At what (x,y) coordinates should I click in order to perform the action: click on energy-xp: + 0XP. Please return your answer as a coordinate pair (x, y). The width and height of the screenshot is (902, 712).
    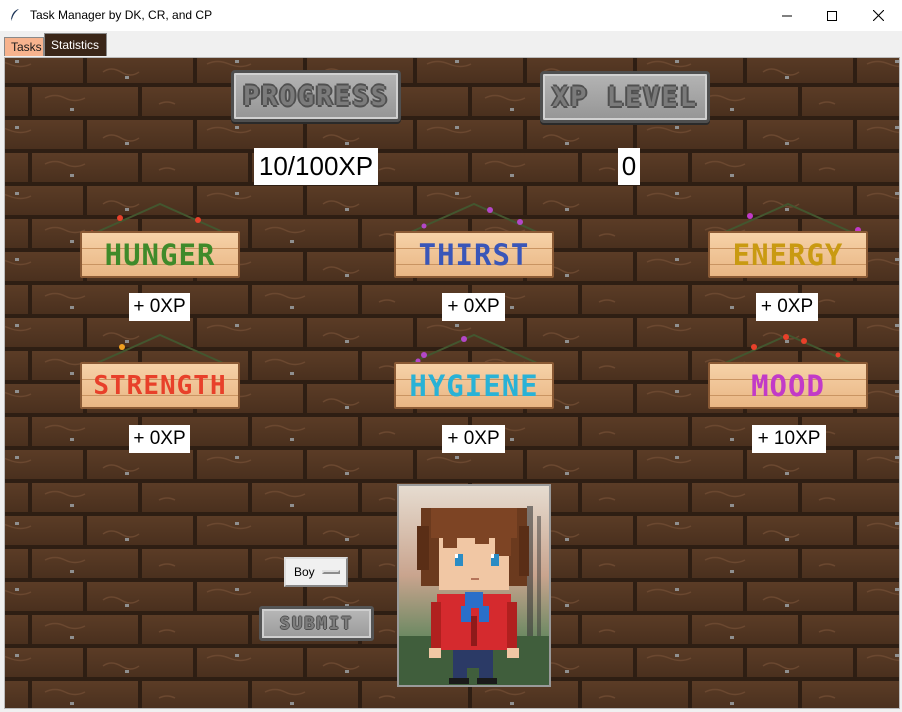
    Looking at the image, I should click on (787, 307).